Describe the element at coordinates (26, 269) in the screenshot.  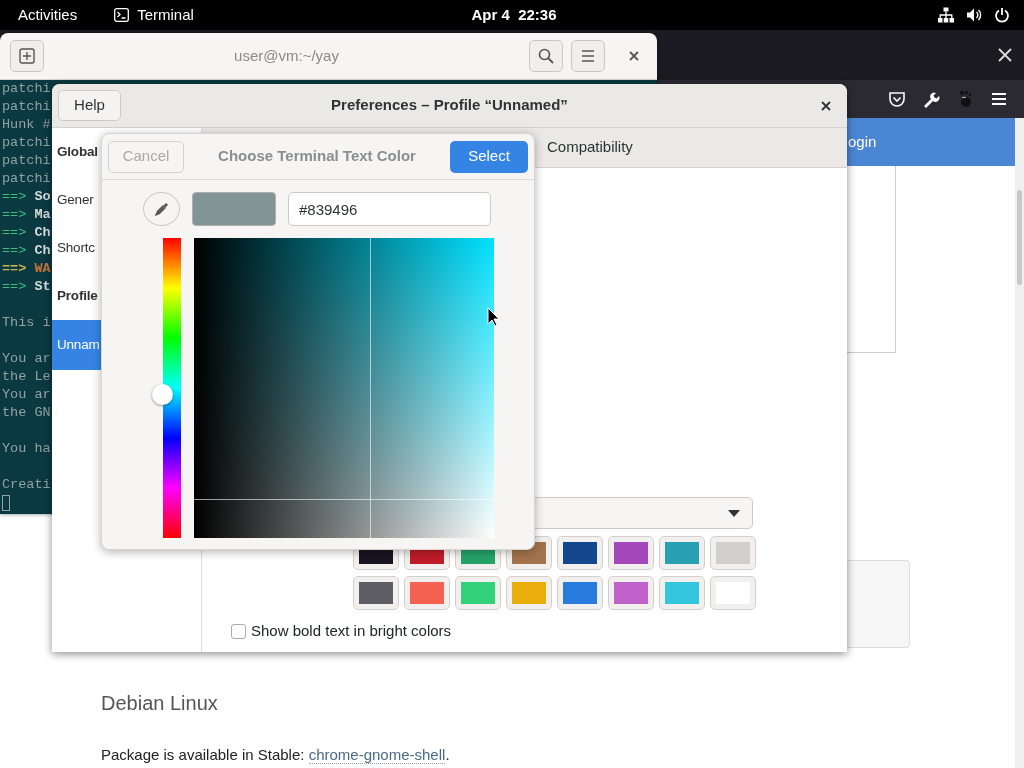
I see `terminal-line: ==> WA` at that location.